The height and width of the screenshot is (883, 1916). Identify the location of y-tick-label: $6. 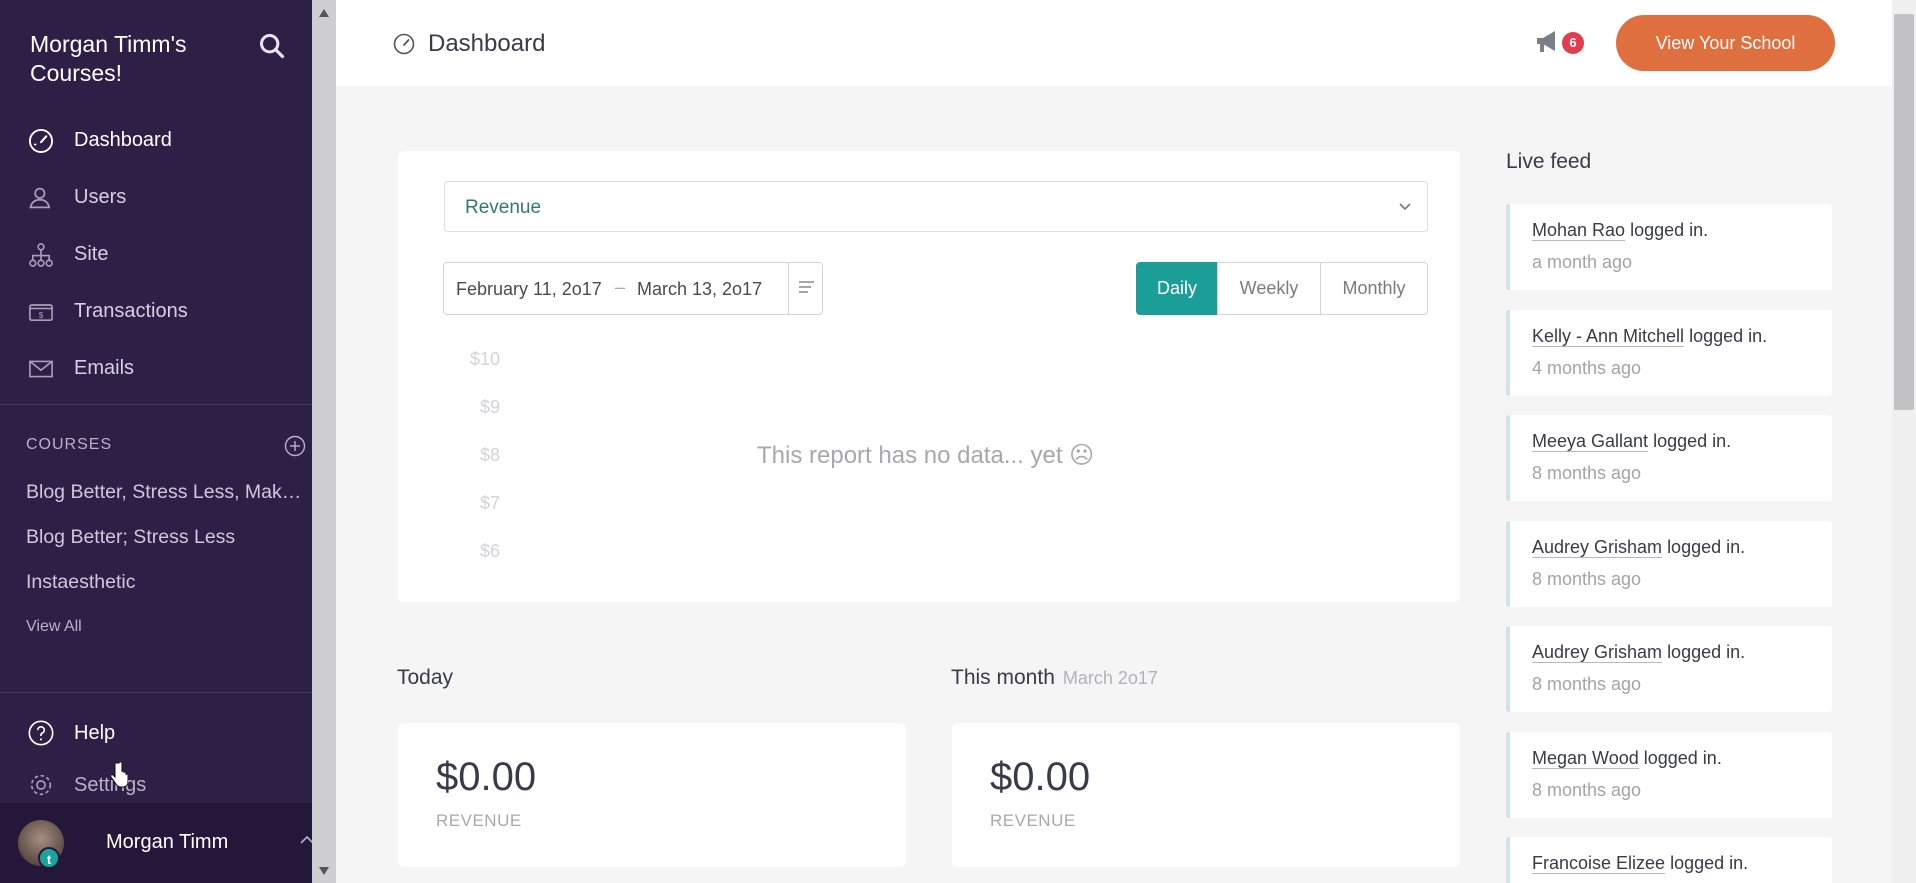
(489, 551).